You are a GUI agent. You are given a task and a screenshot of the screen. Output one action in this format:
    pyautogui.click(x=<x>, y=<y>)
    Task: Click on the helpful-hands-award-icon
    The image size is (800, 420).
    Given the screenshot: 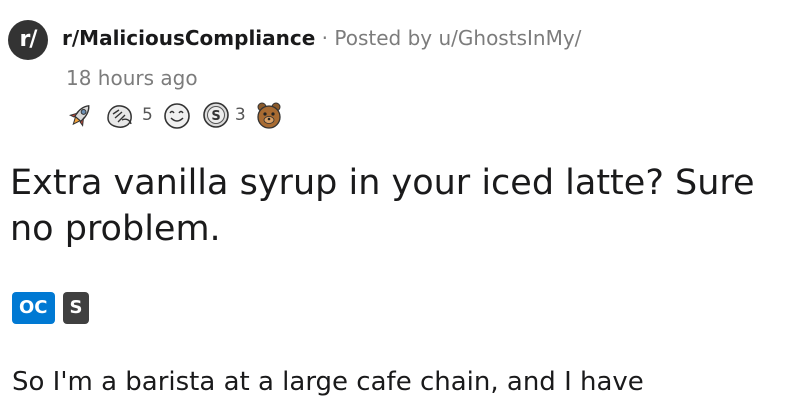 What is the action you would take?
    pyautogui.click(x=119, y=116)
    